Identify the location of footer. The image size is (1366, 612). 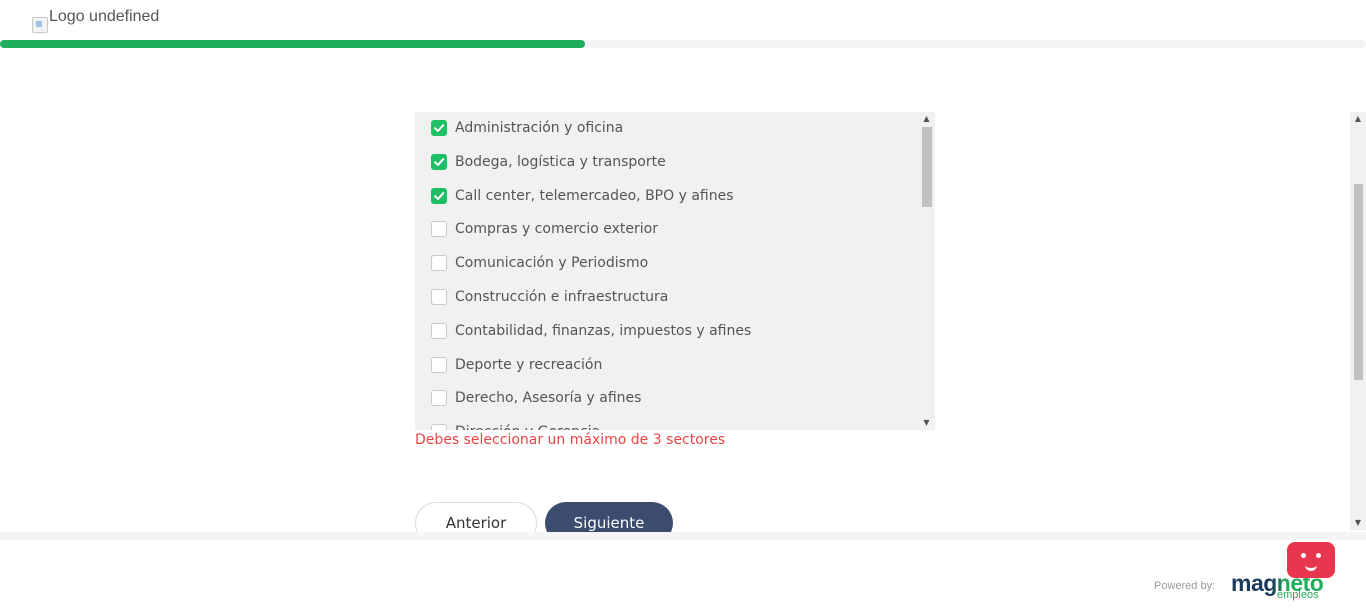
(683, 572).